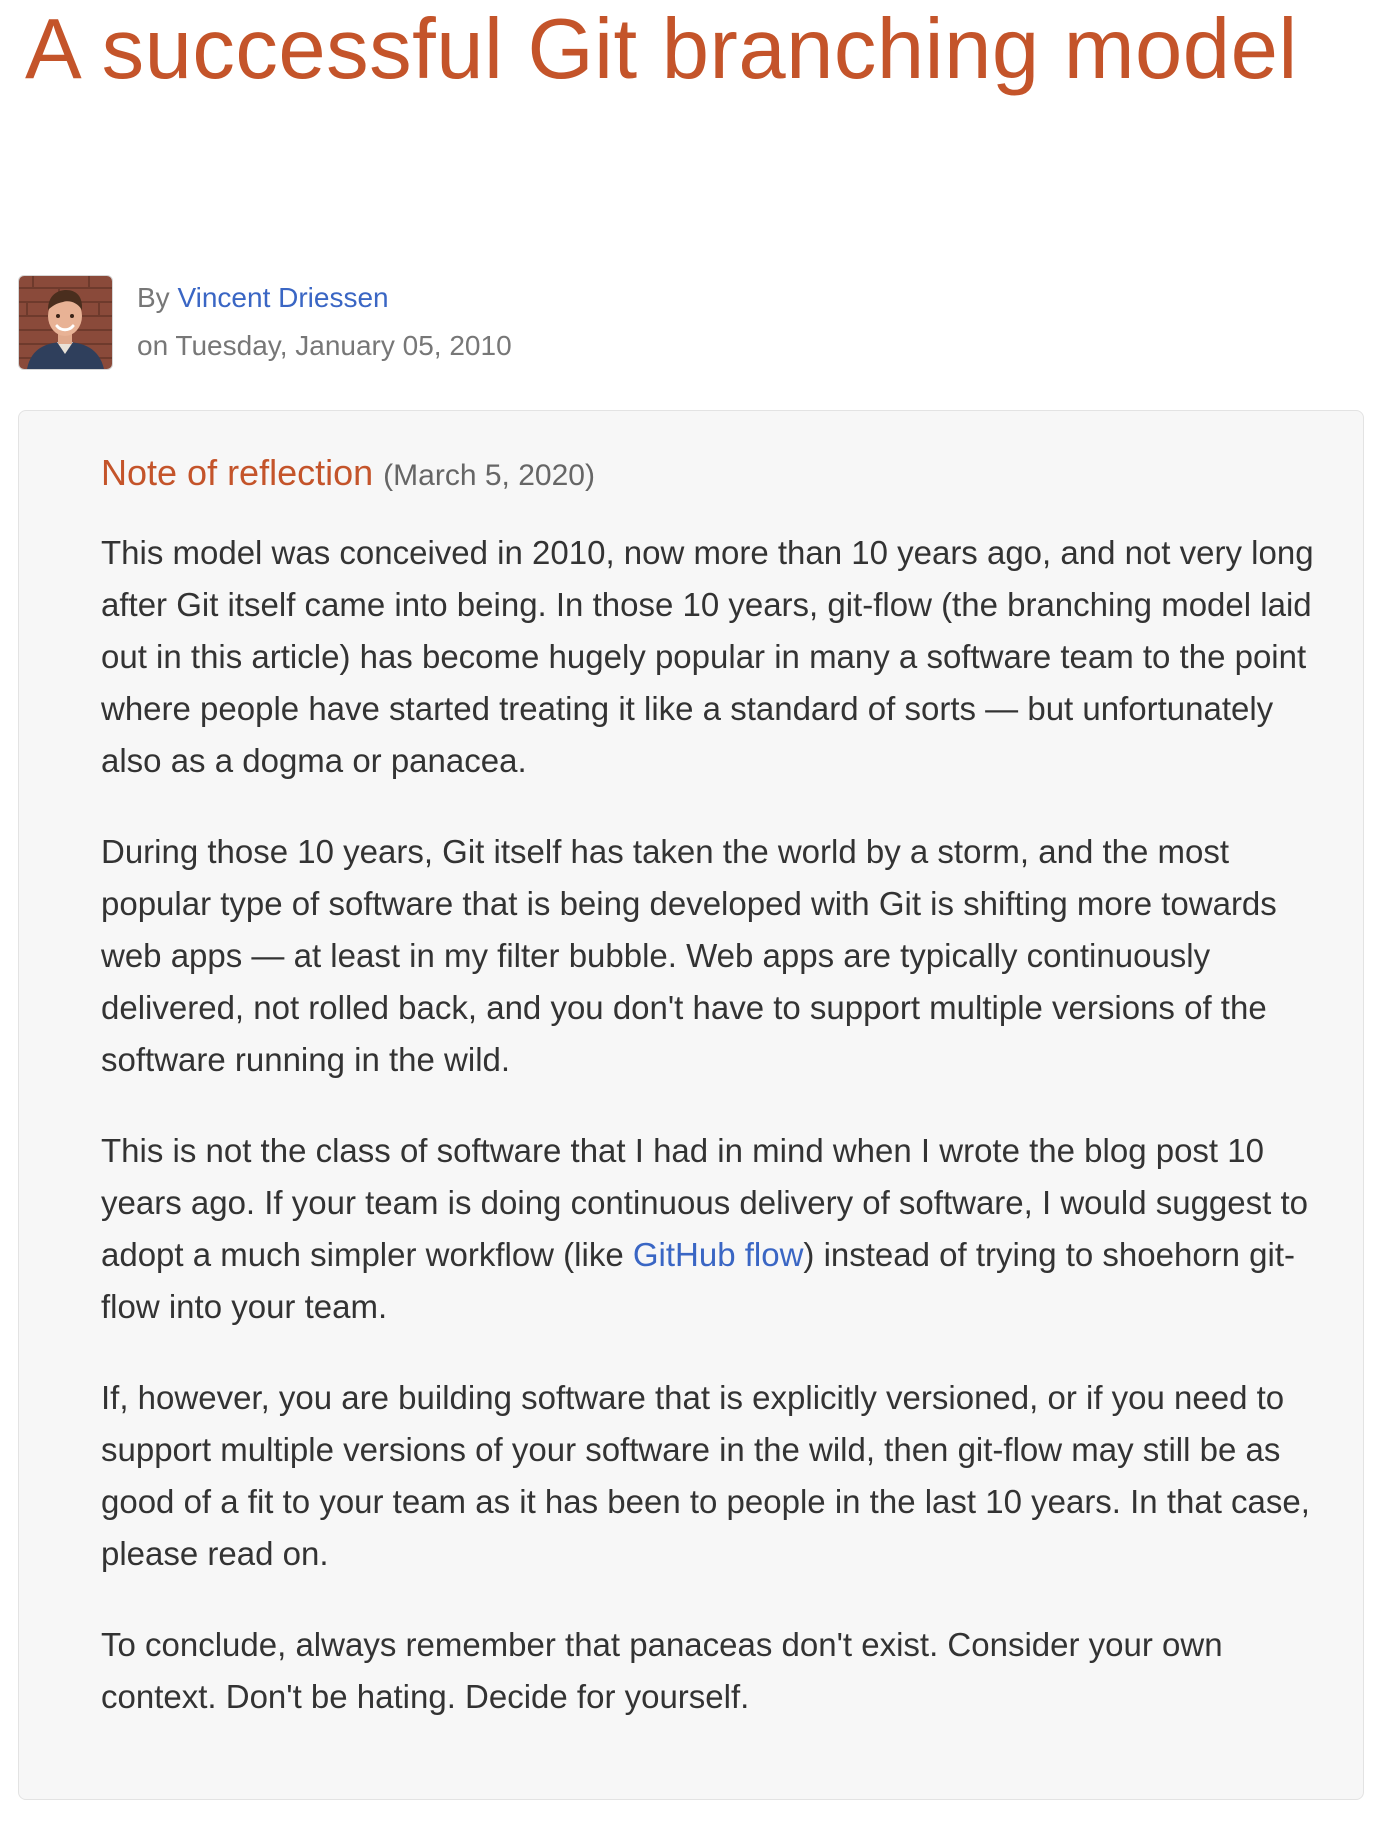 Image resolution: width=1384 pixels, height=1824 pixels. Describe the element at coordinates (237, 472) in the screenshot. I see `note-title: Note of reflection` at that location.